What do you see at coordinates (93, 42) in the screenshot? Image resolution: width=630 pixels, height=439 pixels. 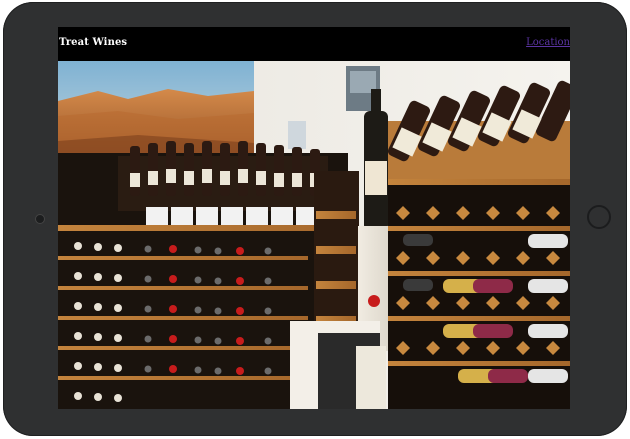 I see `site-brand: Treat Wines` at bounding box center [93, 42].